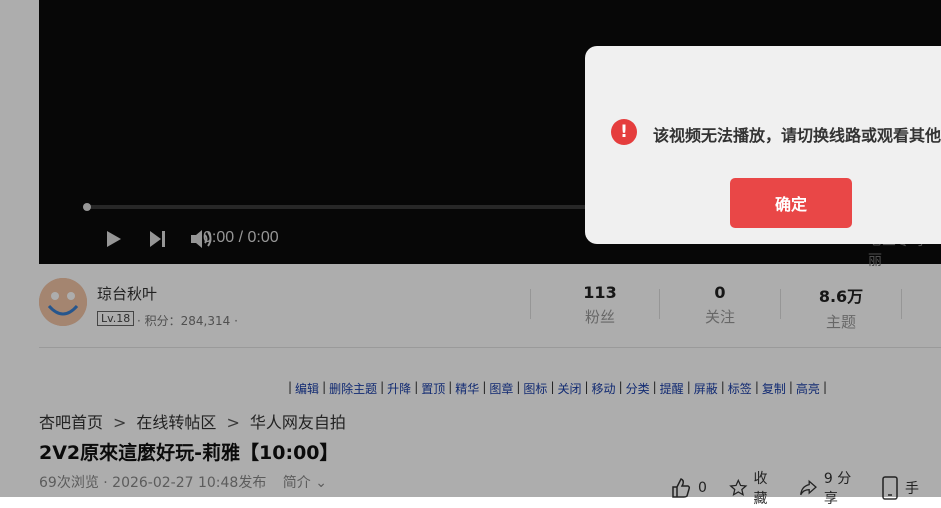 This screenshot has height=508, width=941. Describe the element at coordinates (189, 453) in the screenshot. I see `post-title: 2V2原來這麼好玩-莉雅【10:00】` at that location.